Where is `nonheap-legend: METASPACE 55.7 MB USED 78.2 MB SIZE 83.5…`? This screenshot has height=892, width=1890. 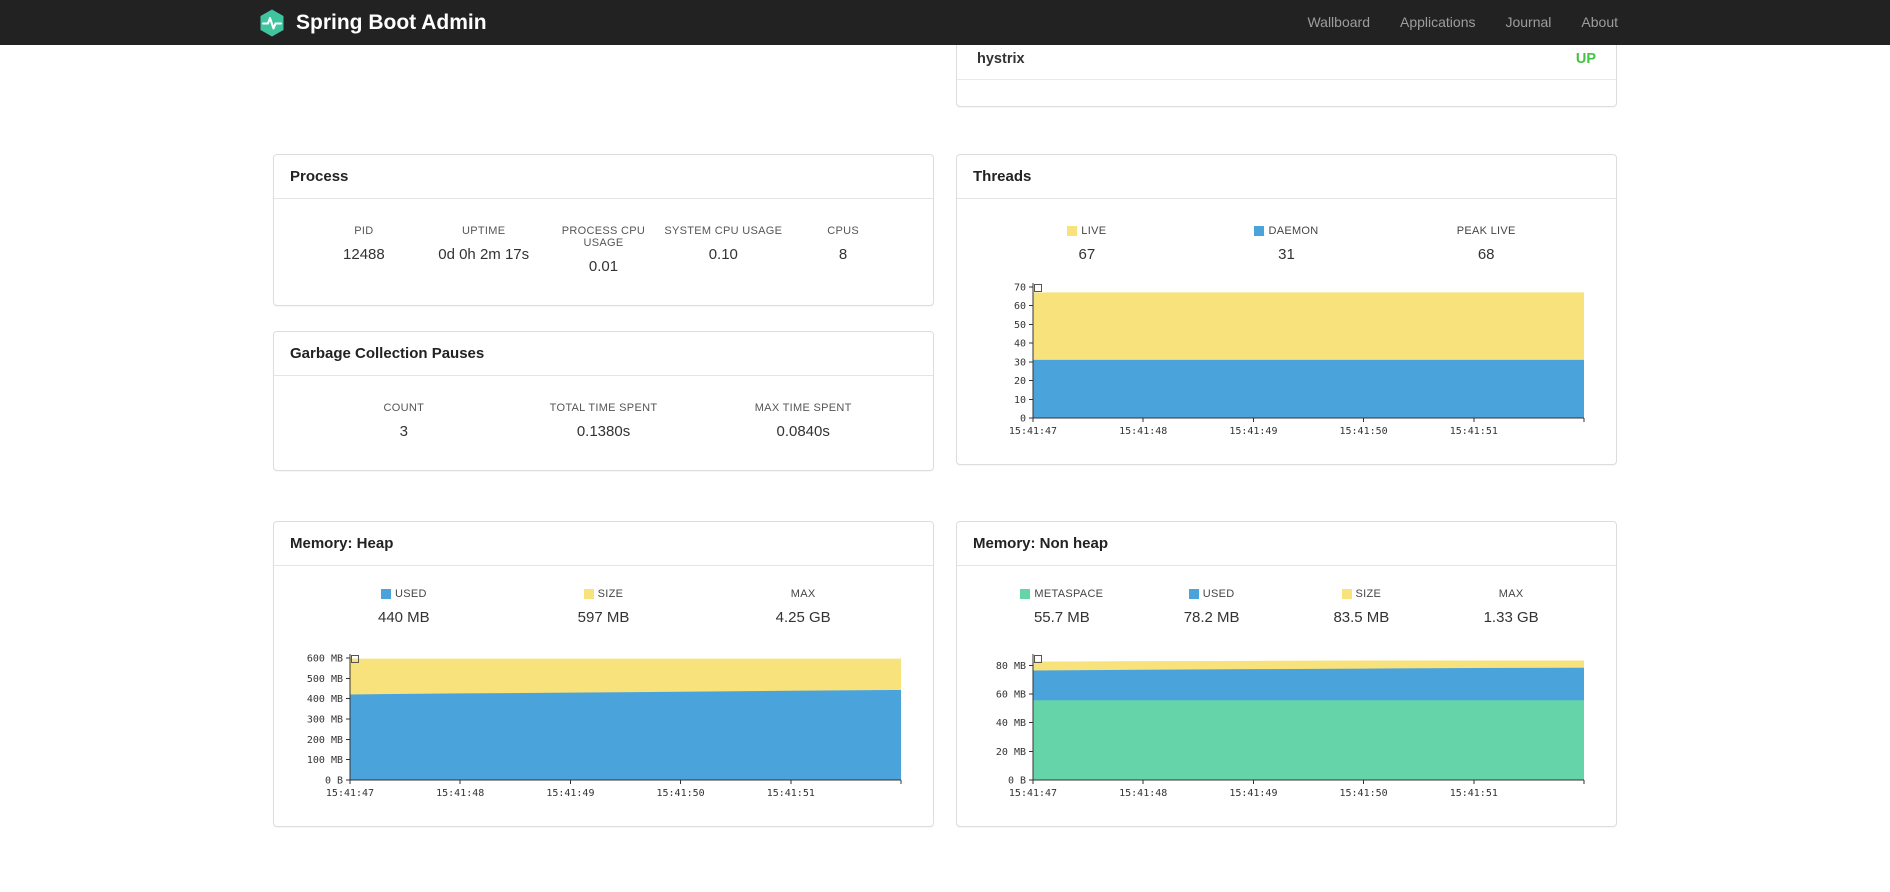 nonheap-legend: METASPACE 55.7 MB USED 78.2 MB SIZE 83.5… is located at coordinates (1286, 596).